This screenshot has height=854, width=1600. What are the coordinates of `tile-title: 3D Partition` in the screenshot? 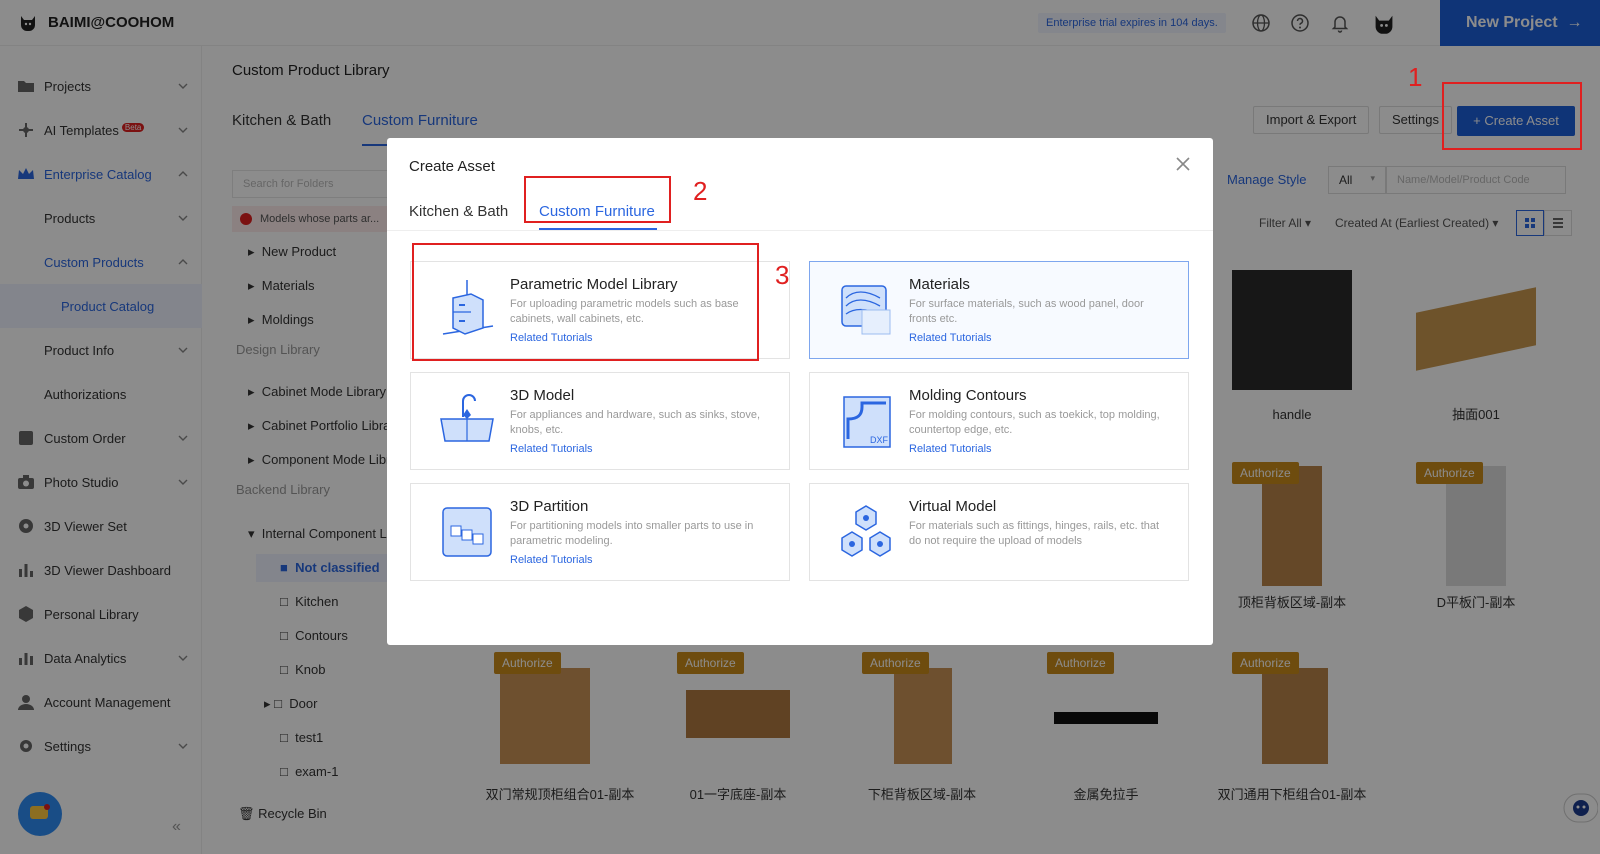 It's located at (549, 506).